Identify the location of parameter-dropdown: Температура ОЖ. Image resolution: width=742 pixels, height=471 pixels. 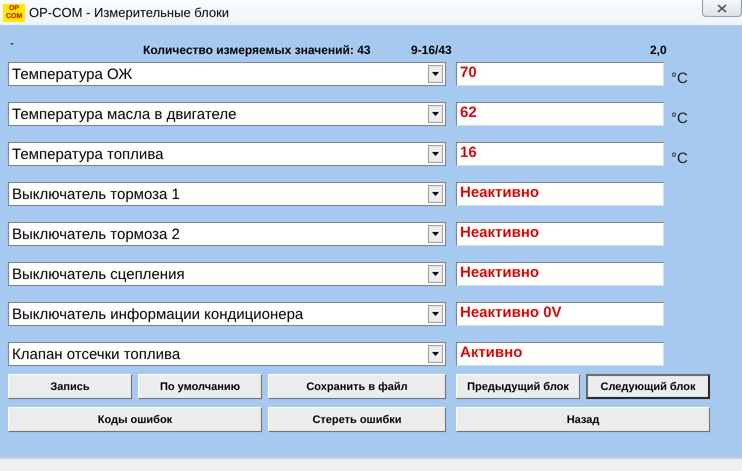
(227, 74).